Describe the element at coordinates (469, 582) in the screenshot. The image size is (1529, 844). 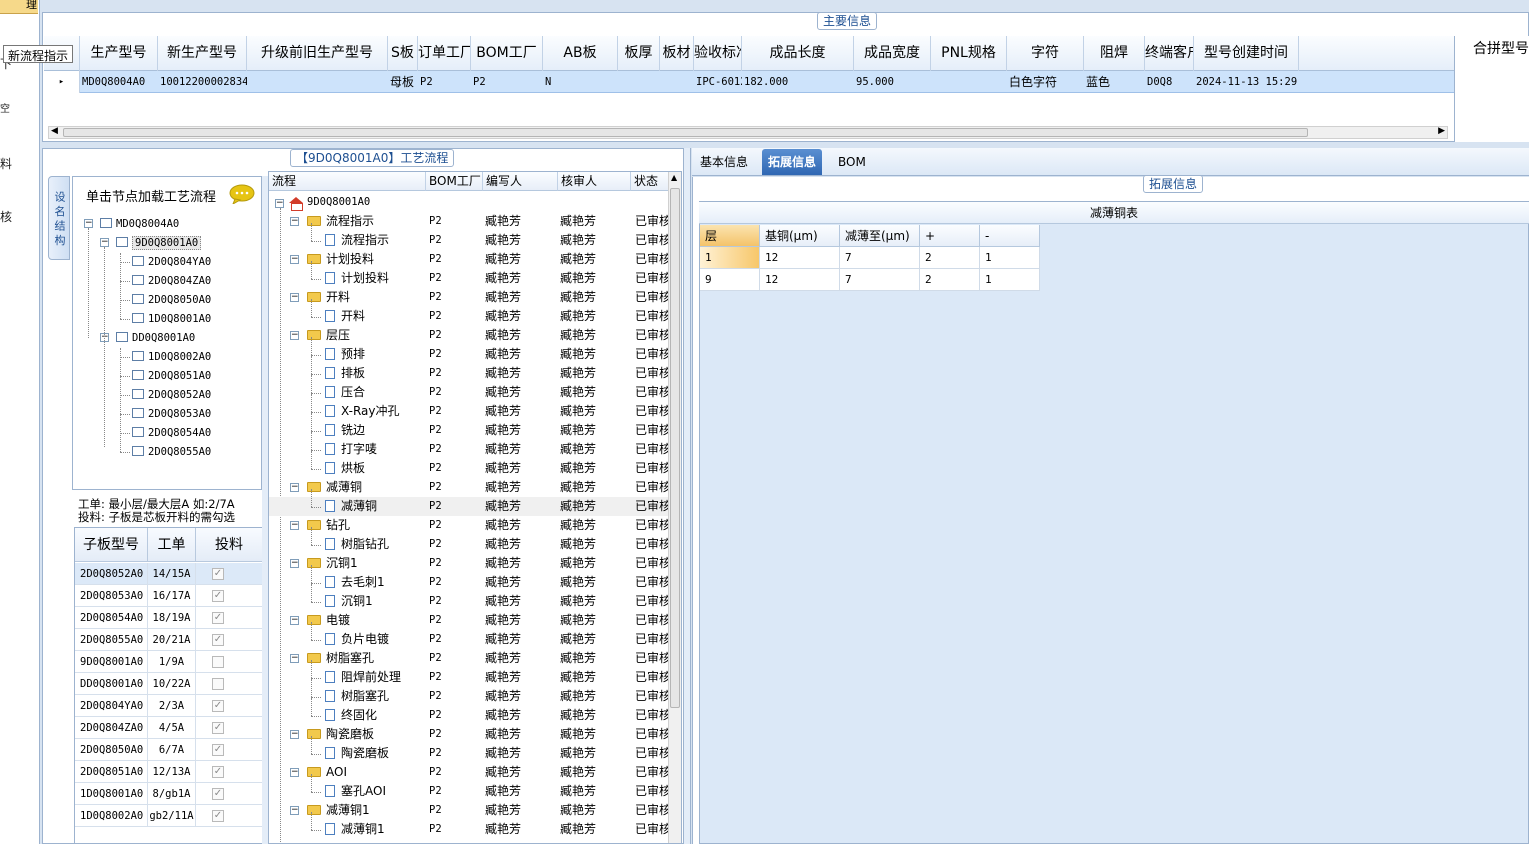
I see `process-step-row: 去毛刺1 P2 臧艳芳 臧艳芳 已审核` at that location.